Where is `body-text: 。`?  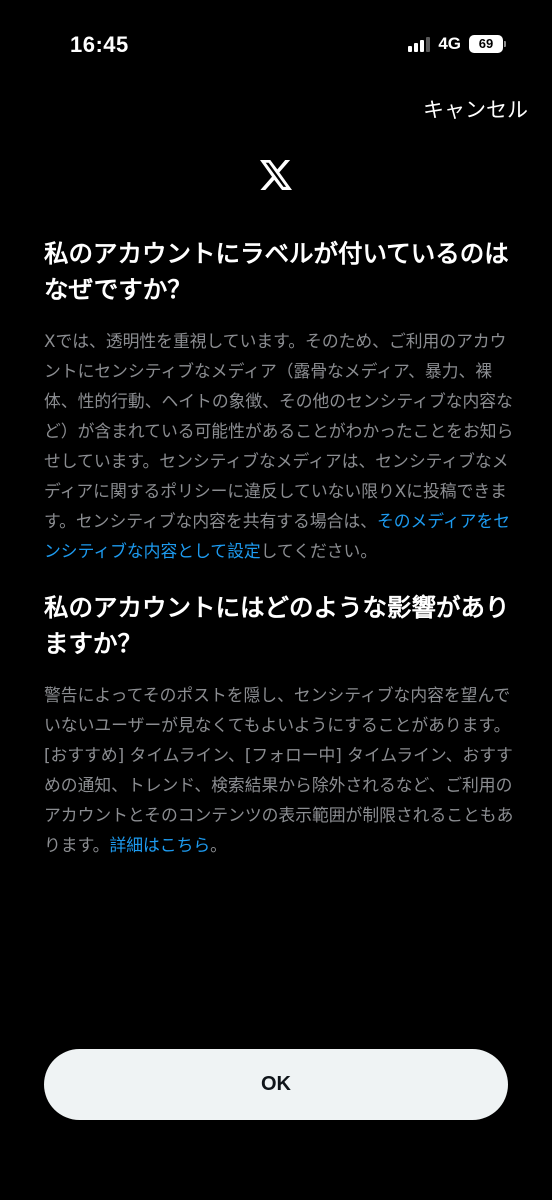
body-text: 。 is located at coordinates (218, 845).